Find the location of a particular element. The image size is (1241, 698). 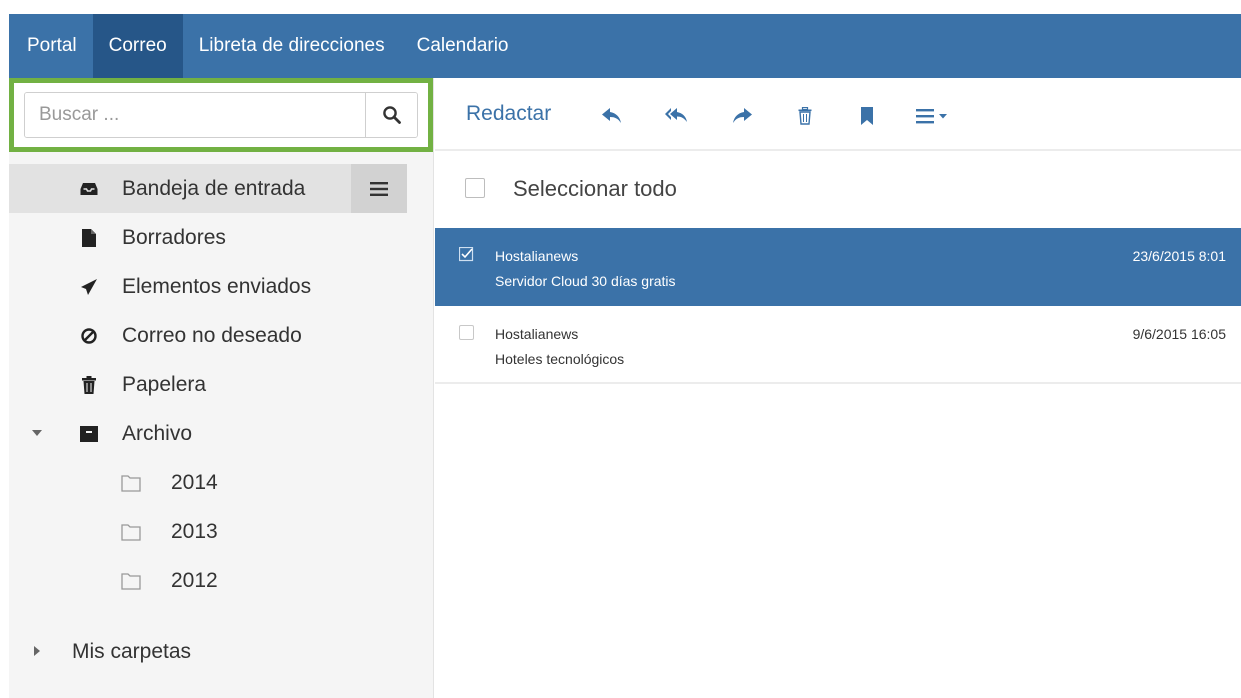

delete-button is located at coordinates (805, 116).